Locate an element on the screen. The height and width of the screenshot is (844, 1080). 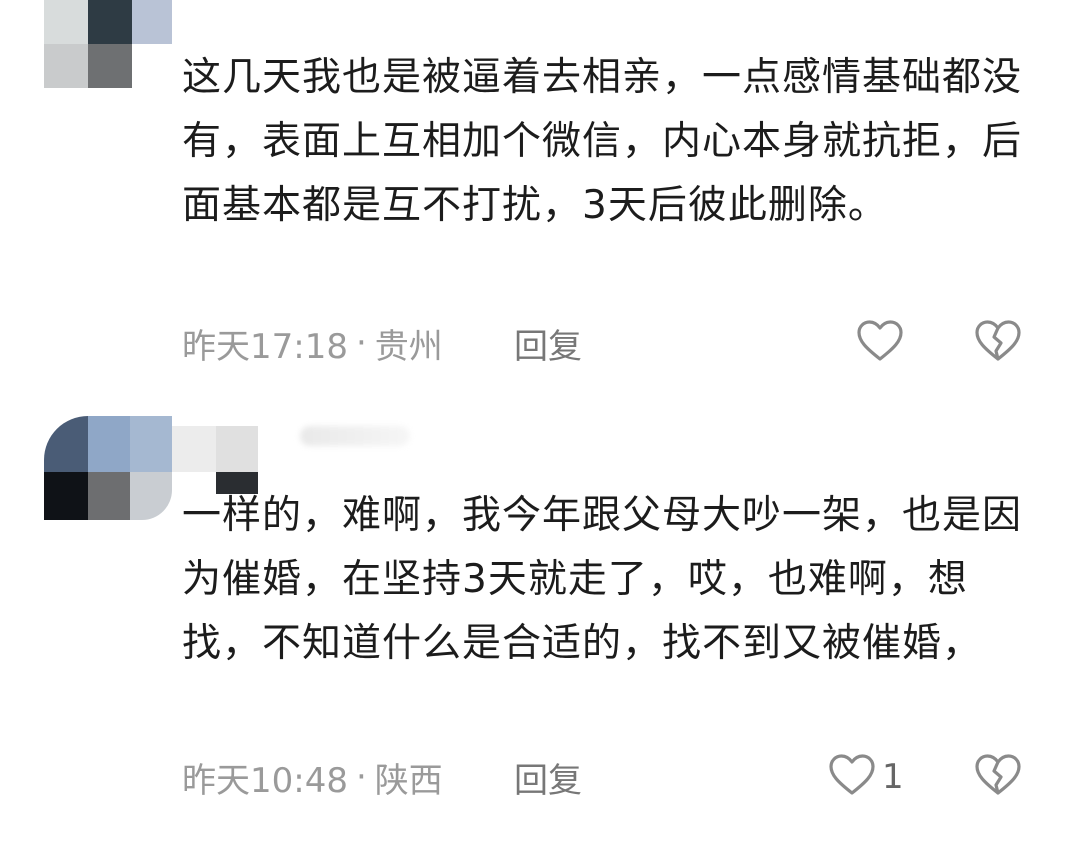
username-blurred is located at coordinates (355, 436).